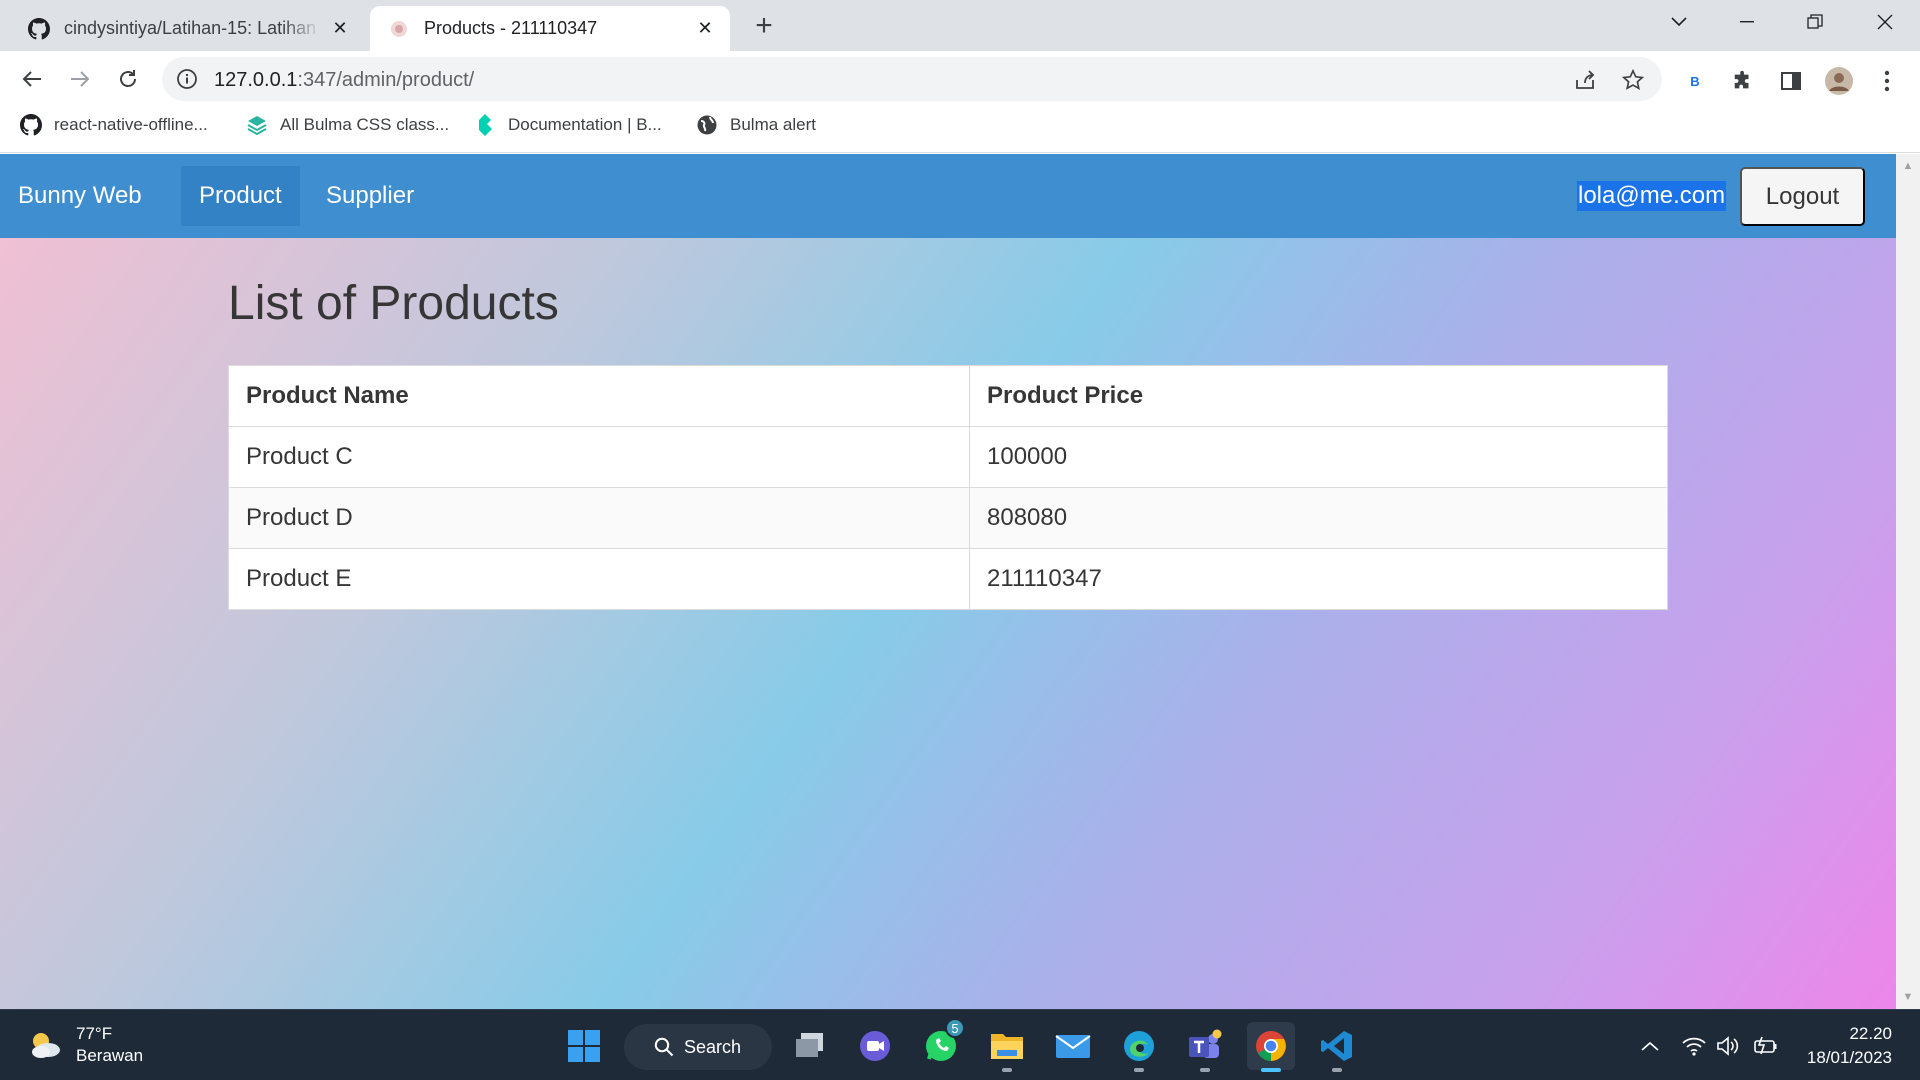 The width and height of the screenshot is (1920, 1080). Describe the element at coordinates (1815, 22) in the screenshot. I see `restore-icon` at that location.